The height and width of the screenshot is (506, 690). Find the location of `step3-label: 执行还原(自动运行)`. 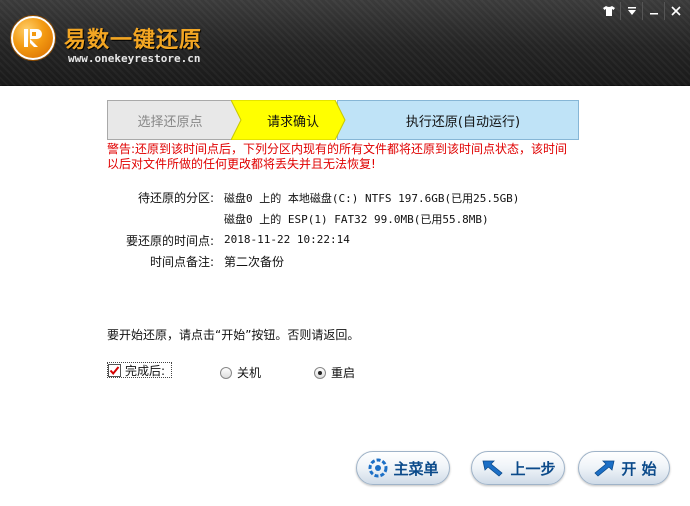

step3-label: 执行还原(自动运行) is located at coordinates (463, 122).